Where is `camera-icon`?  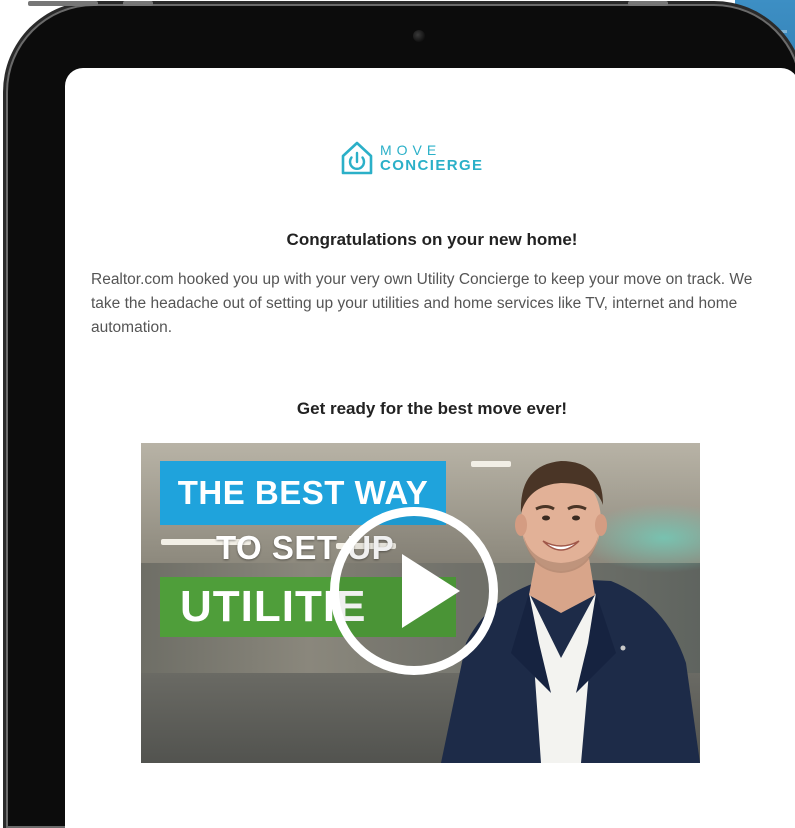 camera-icon is located at coordinates (419, 36).